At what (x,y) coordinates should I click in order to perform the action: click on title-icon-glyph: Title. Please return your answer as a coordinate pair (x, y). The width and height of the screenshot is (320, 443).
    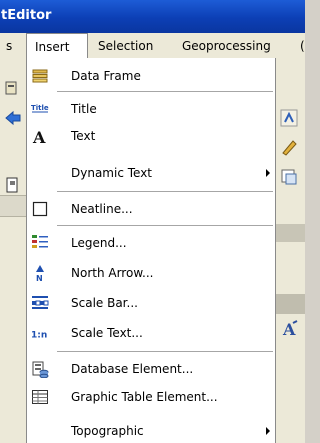
    Looking at the image, I should click on (40, 108).